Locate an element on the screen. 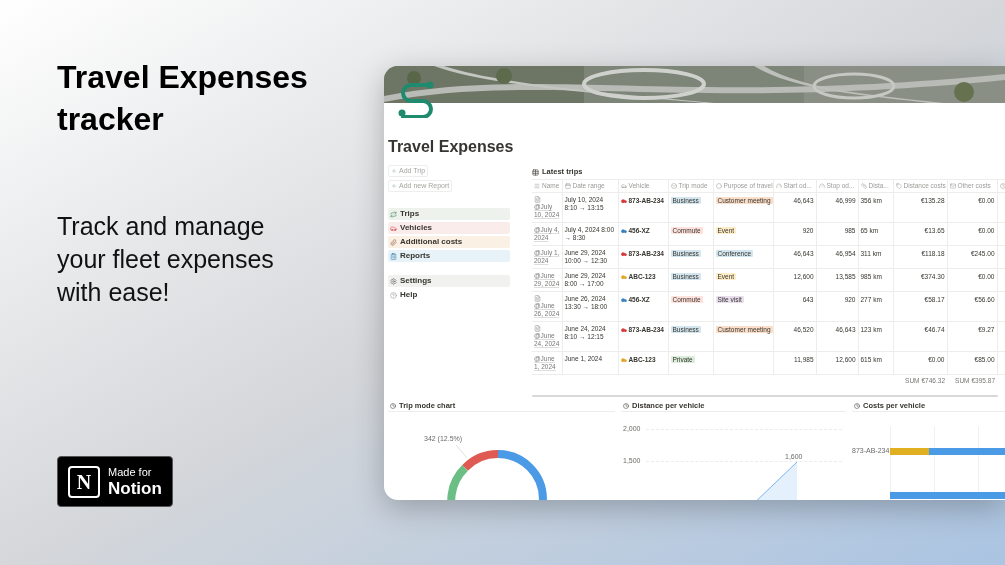 The image size is (1005, 565). settings-icon is located at coordinates (393, 281).